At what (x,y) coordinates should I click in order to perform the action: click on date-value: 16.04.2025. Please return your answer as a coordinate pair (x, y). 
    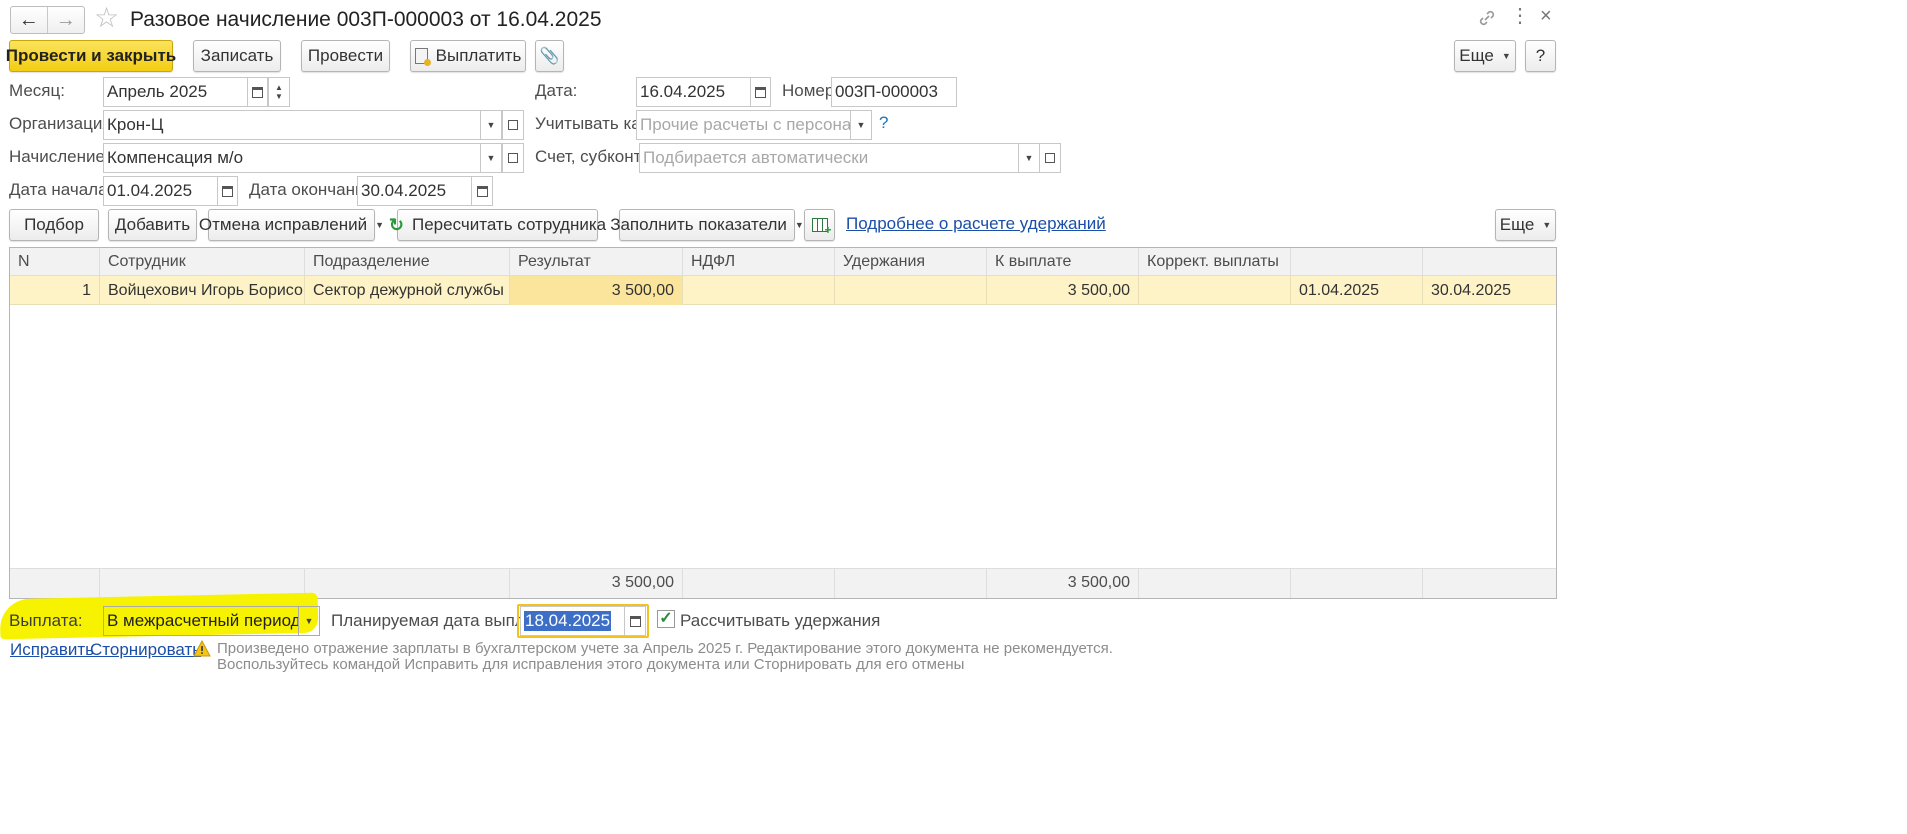
    Looking at the image, I should click on (683, 91).